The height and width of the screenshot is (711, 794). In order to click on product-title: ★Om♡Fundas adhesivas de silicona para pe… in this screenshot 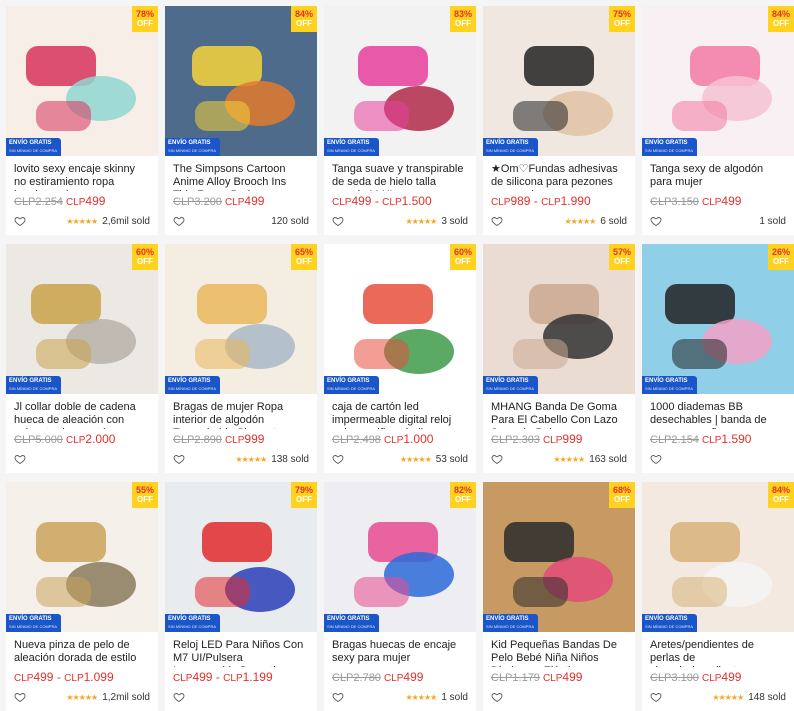, I will do `click(559, 173)`.